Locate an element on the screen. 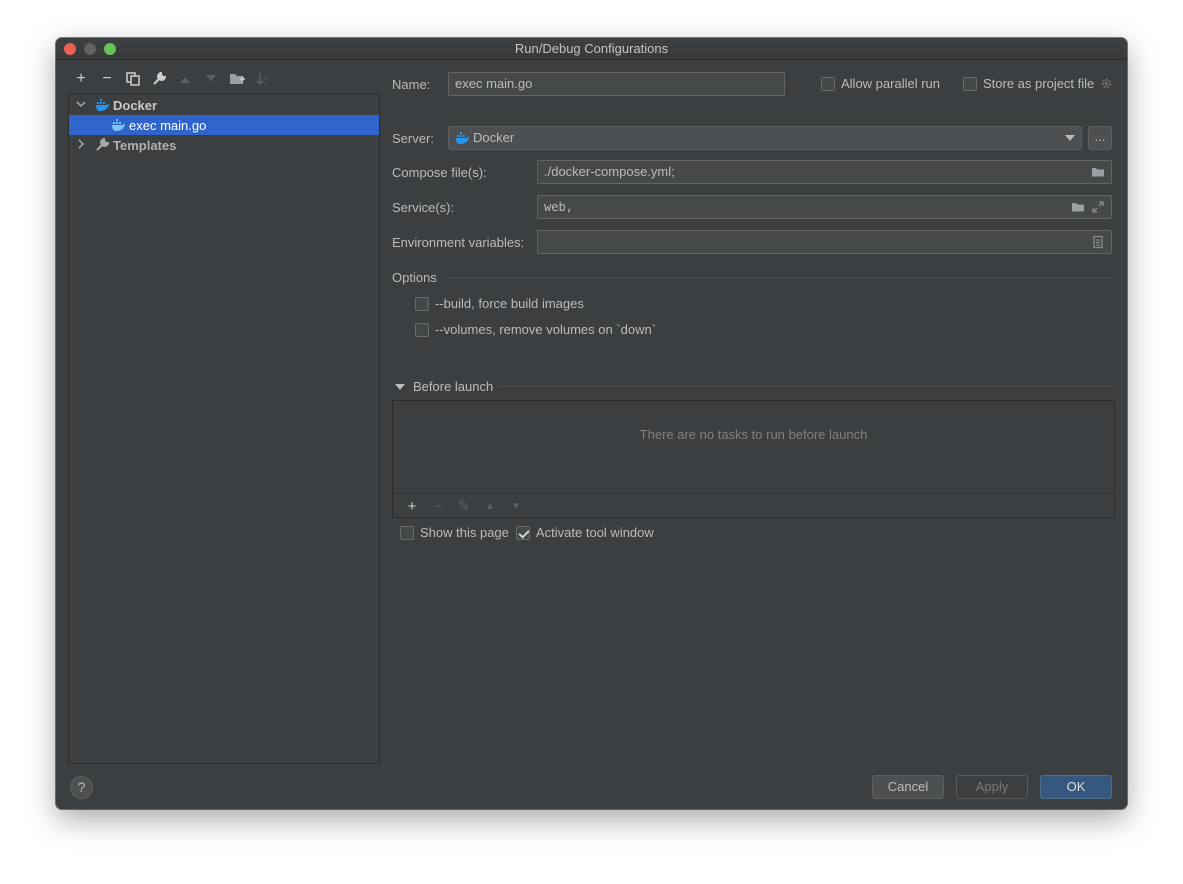 Image resolution: width=1183 pixels, height=884 pixels. build-label: --build, force build images is located at coordinates (509, 303).